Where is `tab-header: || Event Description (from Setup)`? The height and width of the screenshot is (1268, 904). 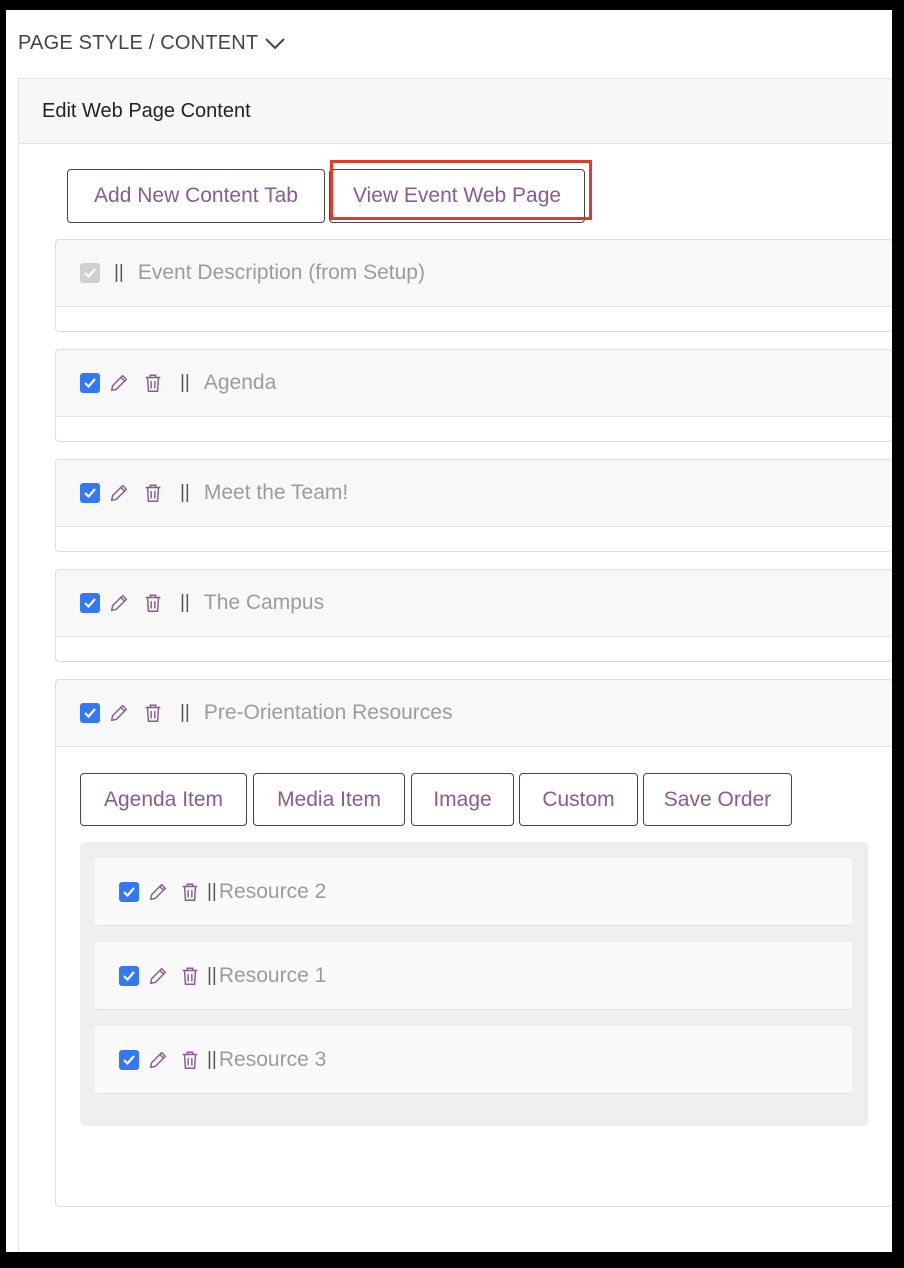 tab-header: || Event Description (from Setup) is located at coordinates (474, 273).